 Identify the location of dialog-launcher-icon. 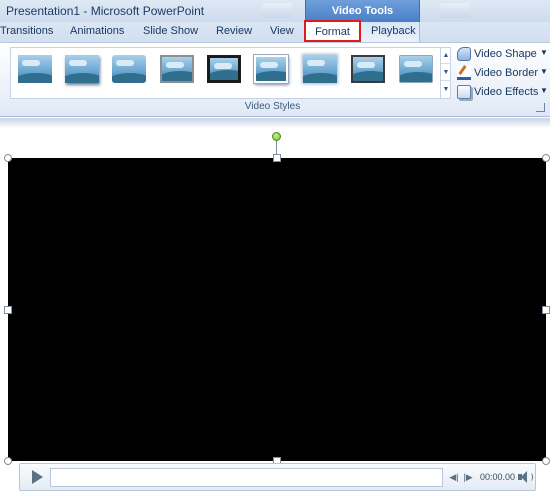
(540, 107).